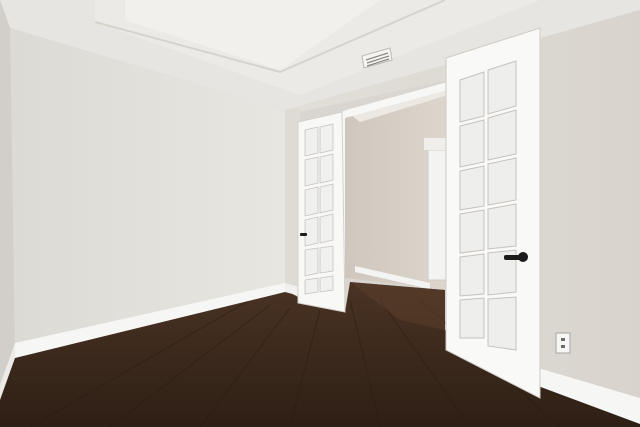  Describe the element at coordinates (303, 234) in the screenshot. I see `door-handle-icon` at that location.